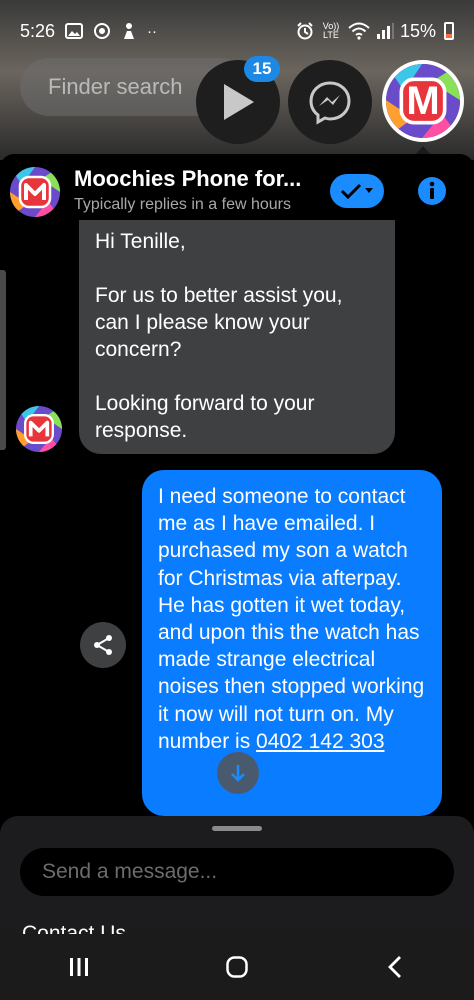 The image size is (474, 1000). What do you see at coordinates (262, 69) in the screenshot?
I see `video-count-badge: 15` at bounding box center [262, 69].